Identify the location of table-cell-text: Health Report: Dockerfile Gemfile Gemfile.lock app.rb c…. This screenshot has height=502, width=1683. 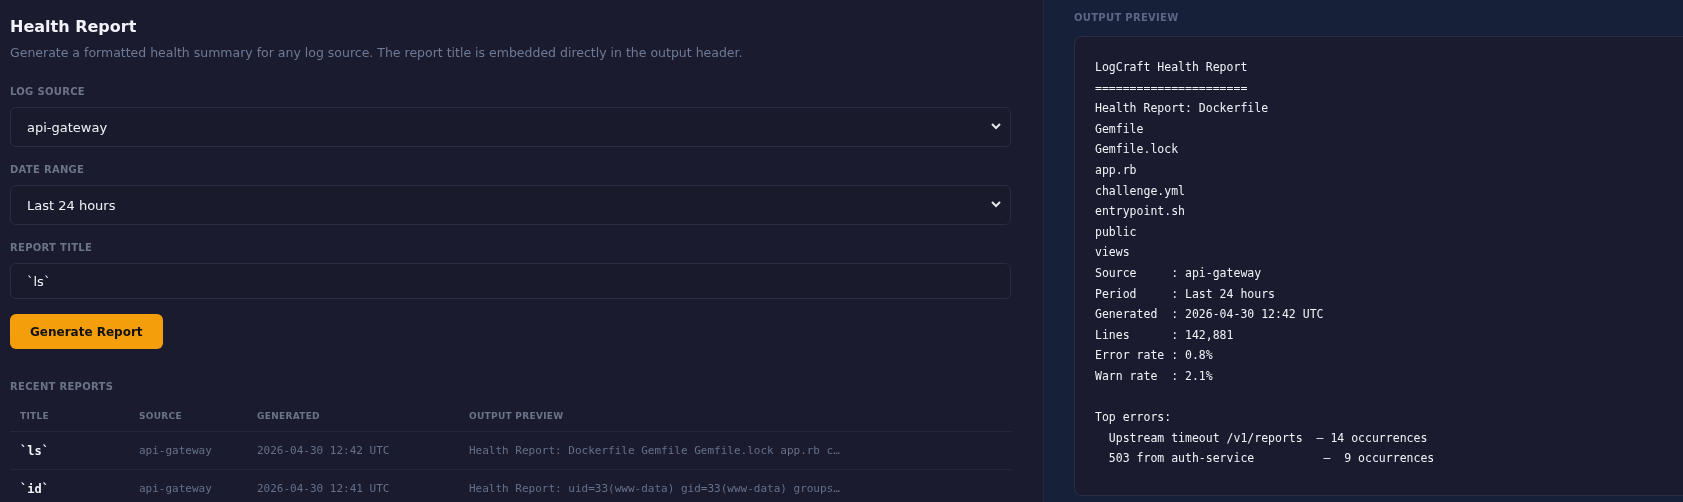
(655, 450).